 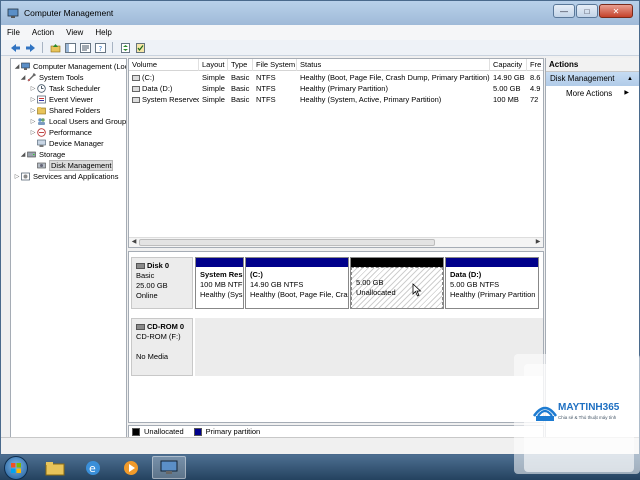 I want to click on volume-capacity: 5.00 GB, so click(x=507, y=88).